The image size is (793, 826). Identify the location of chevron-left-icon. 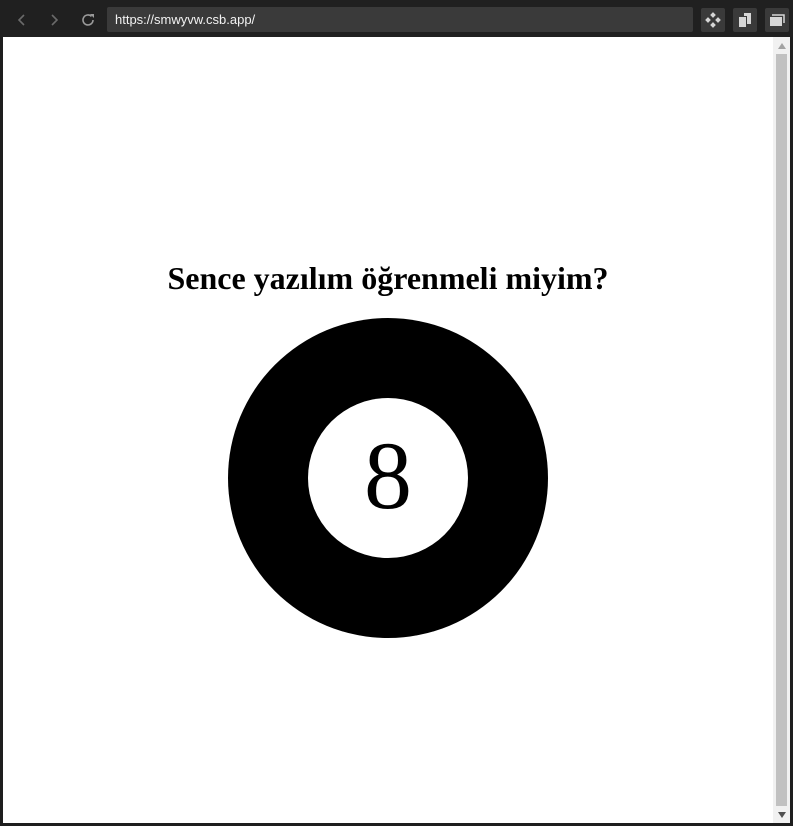
(21, 20).